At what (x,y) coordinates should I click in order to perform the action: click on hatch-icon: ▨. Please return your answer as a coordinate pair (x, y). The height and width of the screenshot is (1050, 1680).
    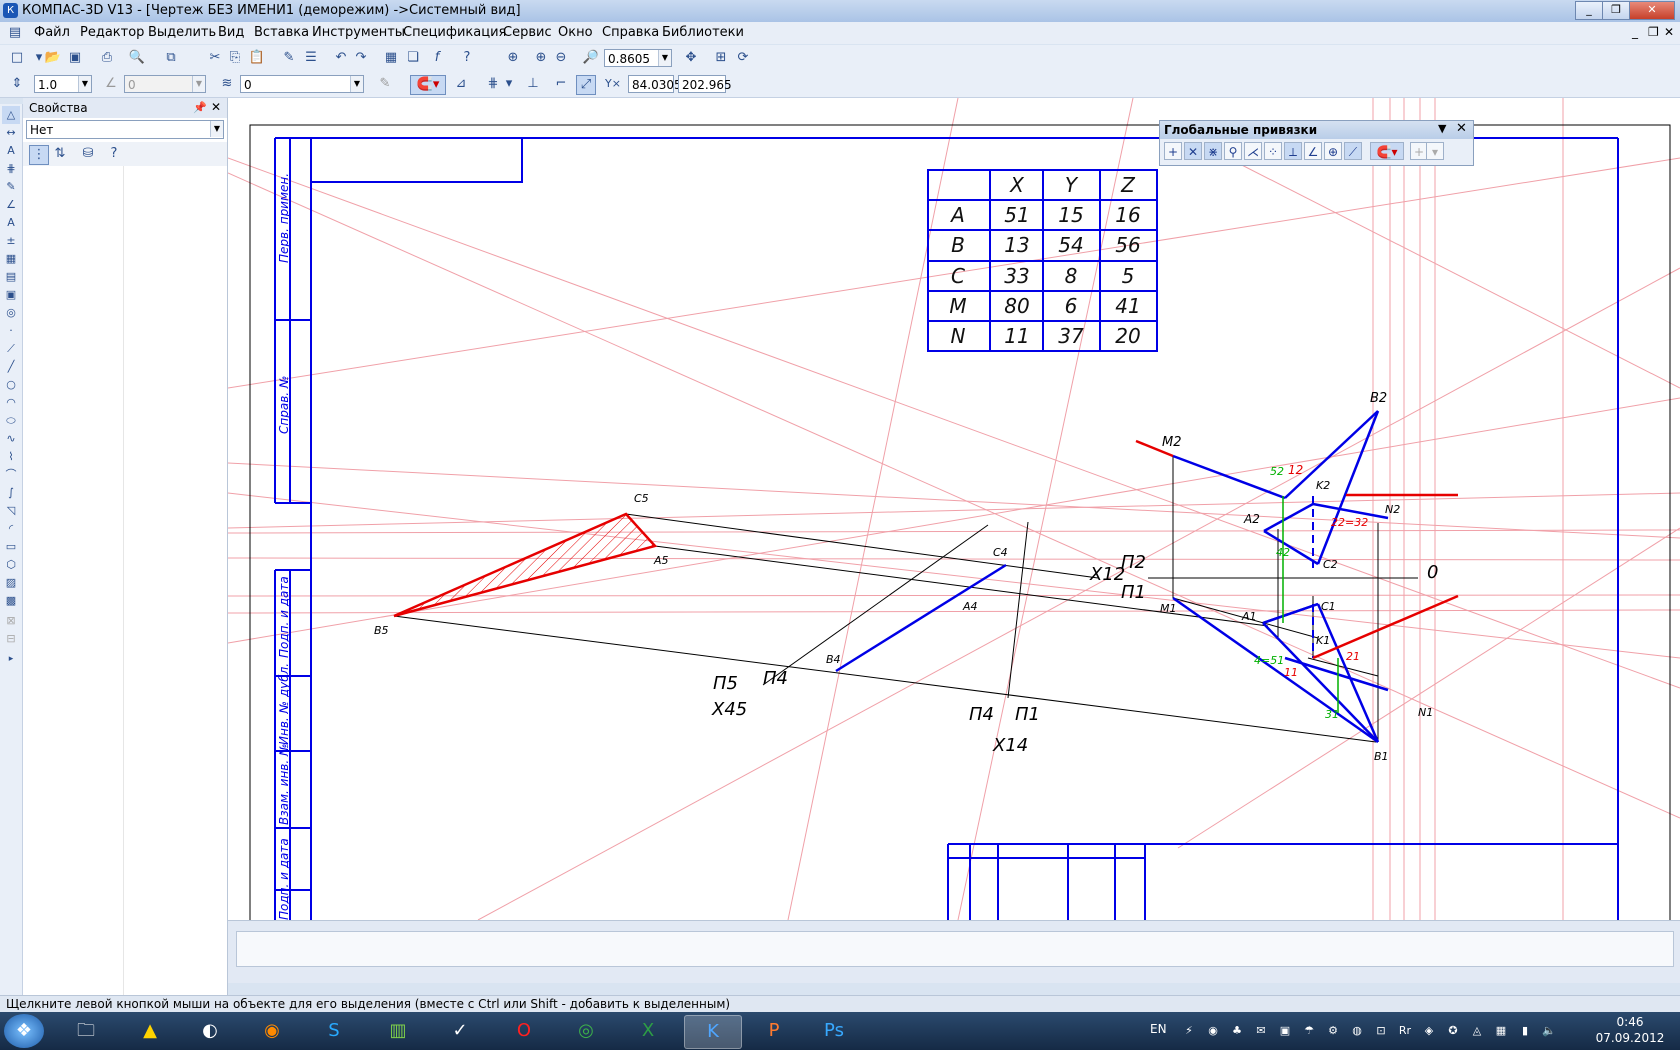
    Looking at the image, I should click on (11, 583).